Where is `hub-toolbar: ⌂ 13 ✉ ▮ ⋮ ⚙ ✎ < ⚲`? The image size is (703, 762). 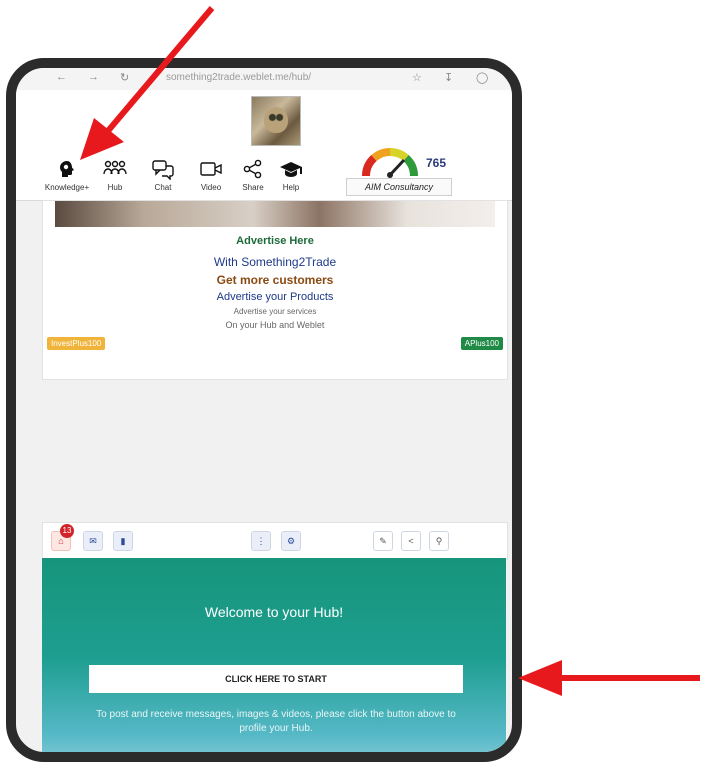
hub-toolbar: ⌂ 13 ✉ ▮ ⋮ ⚙ ✎ < ⚲ is located at coordinates (275, 541).